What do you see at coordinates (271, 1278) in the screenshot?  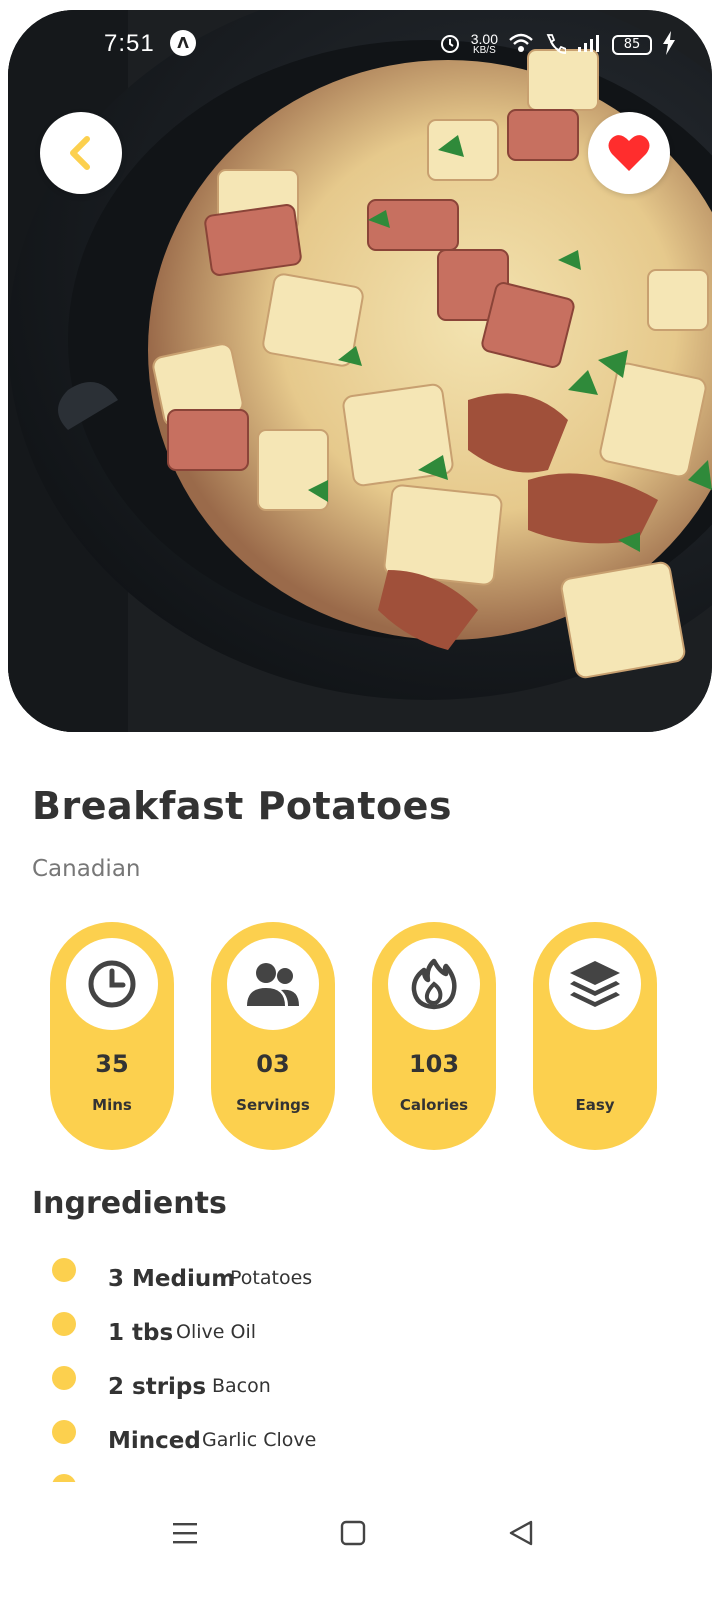 I see `ingredient-name: Potatoes` at bounding box center [271, 1278].